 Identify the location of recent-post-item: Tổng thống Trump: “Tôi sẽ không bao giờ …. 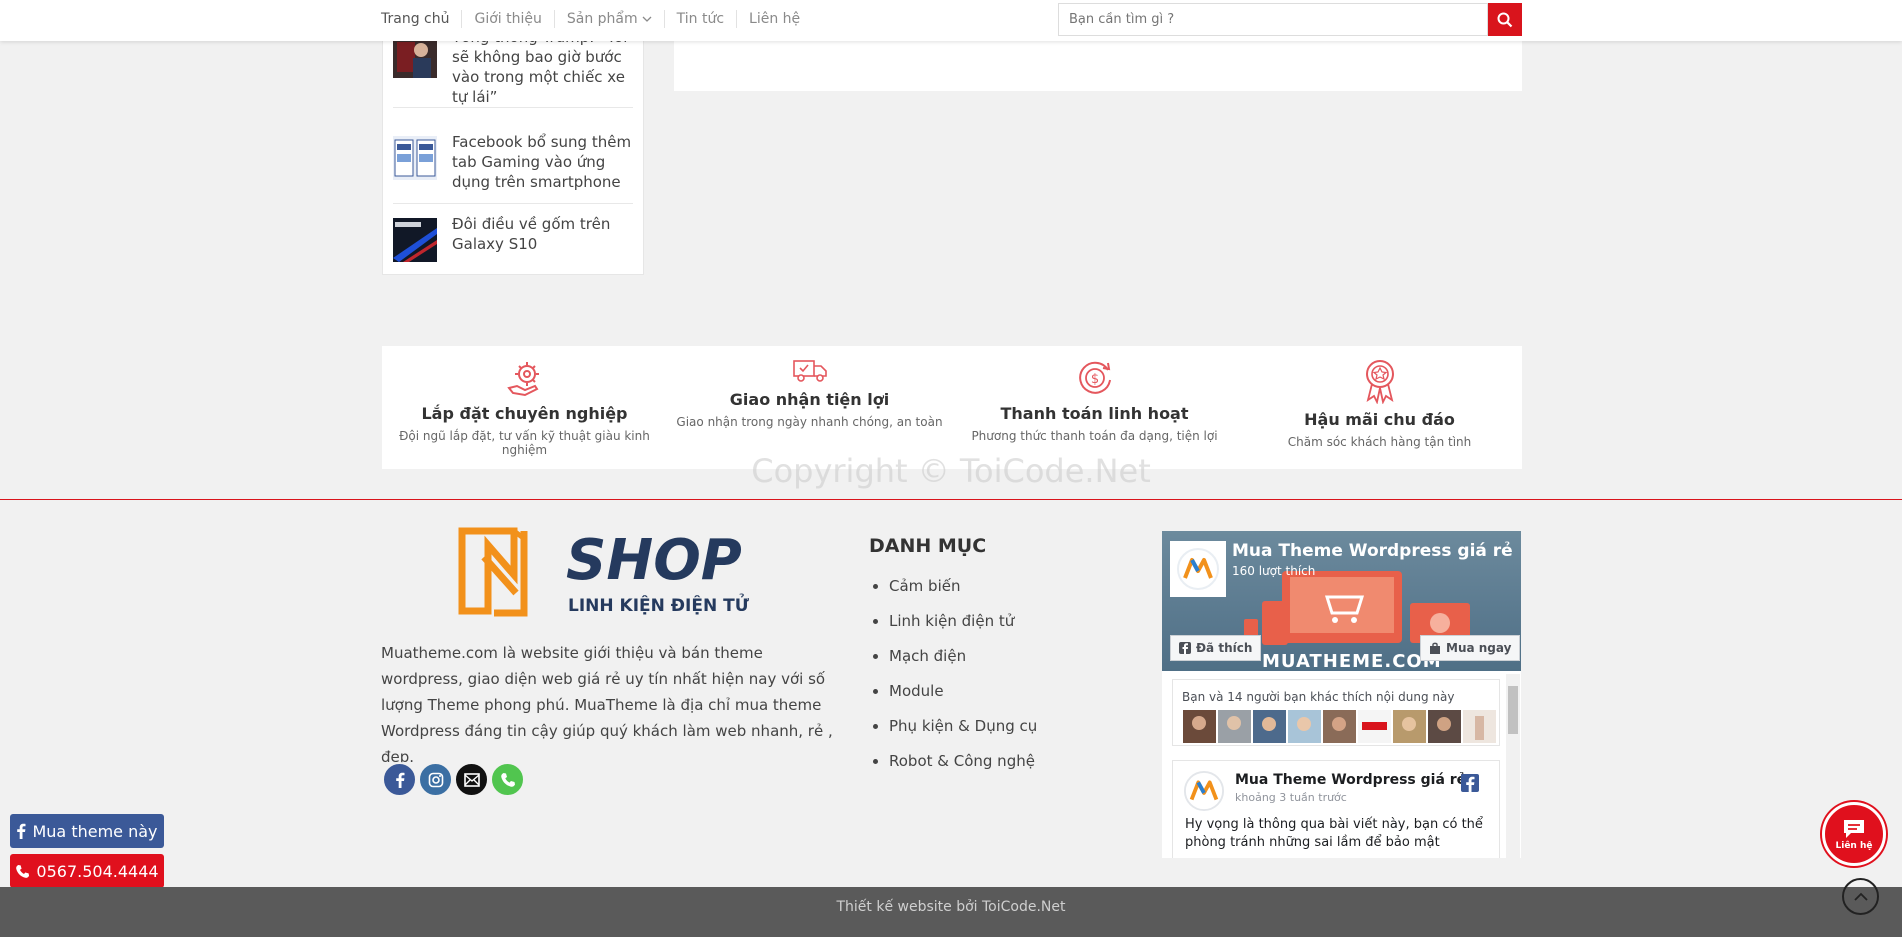
(513, 68).